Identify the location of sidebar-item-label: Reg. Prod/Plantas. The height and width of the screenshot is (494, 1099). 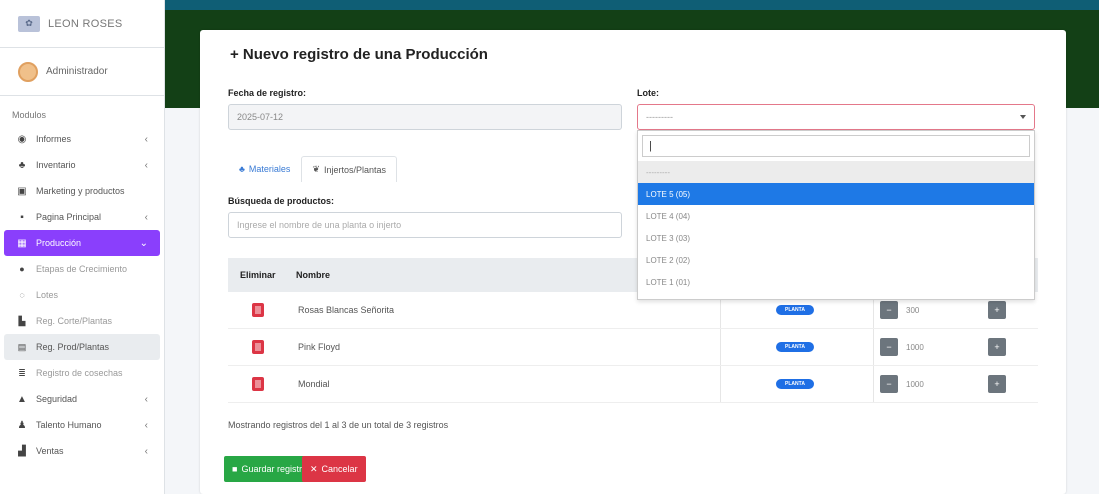
(73, 347).